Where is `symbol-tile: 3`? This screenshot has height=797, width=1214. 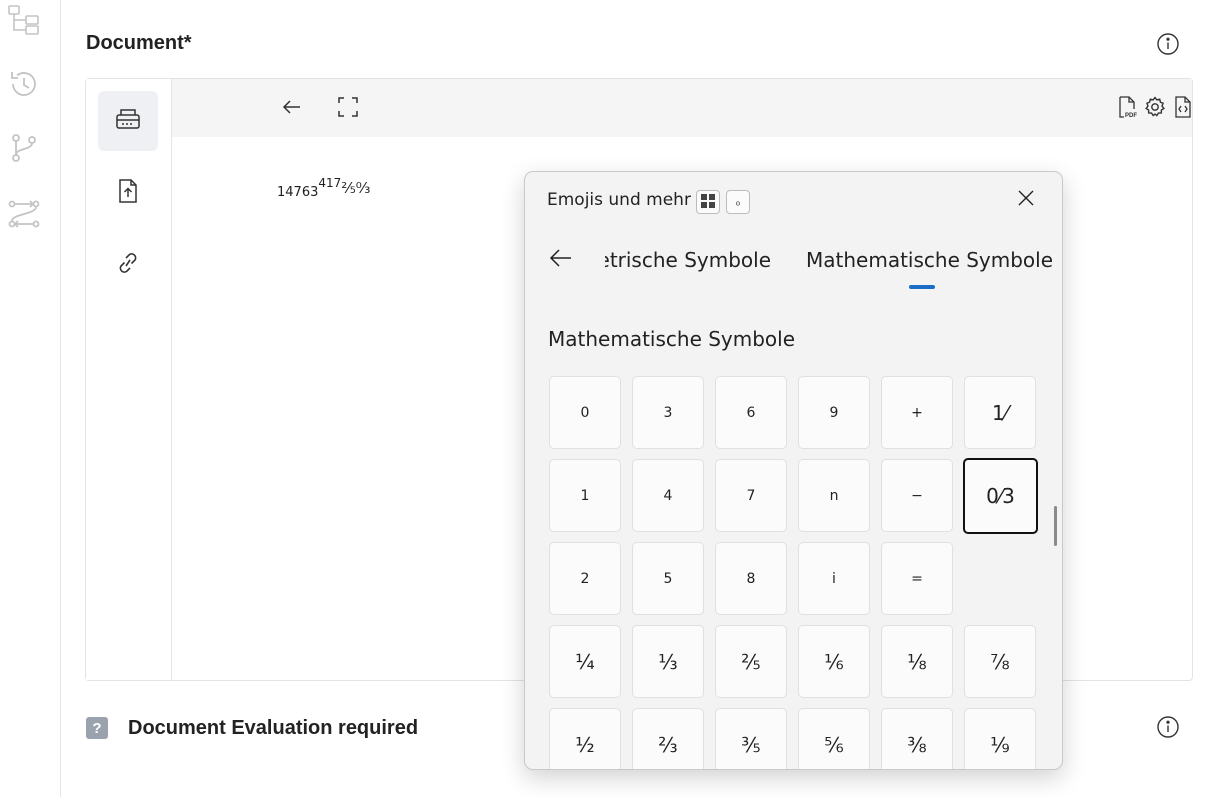
symbol-tile: 3 is located at coordinates (668, 412).